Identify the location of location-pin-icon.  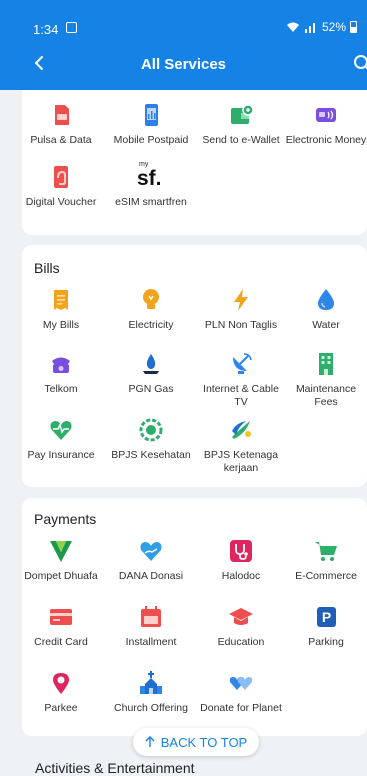
(61, 683).